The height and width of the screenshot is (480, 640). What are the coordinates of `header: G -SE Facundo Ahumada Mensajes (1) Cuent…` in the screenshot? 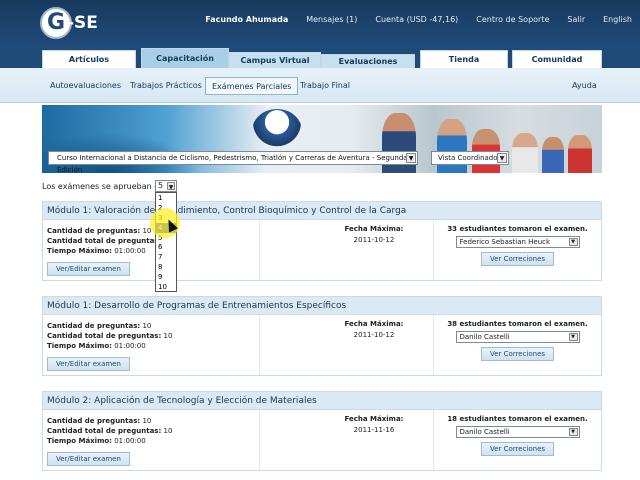 It's located at (320, 24).